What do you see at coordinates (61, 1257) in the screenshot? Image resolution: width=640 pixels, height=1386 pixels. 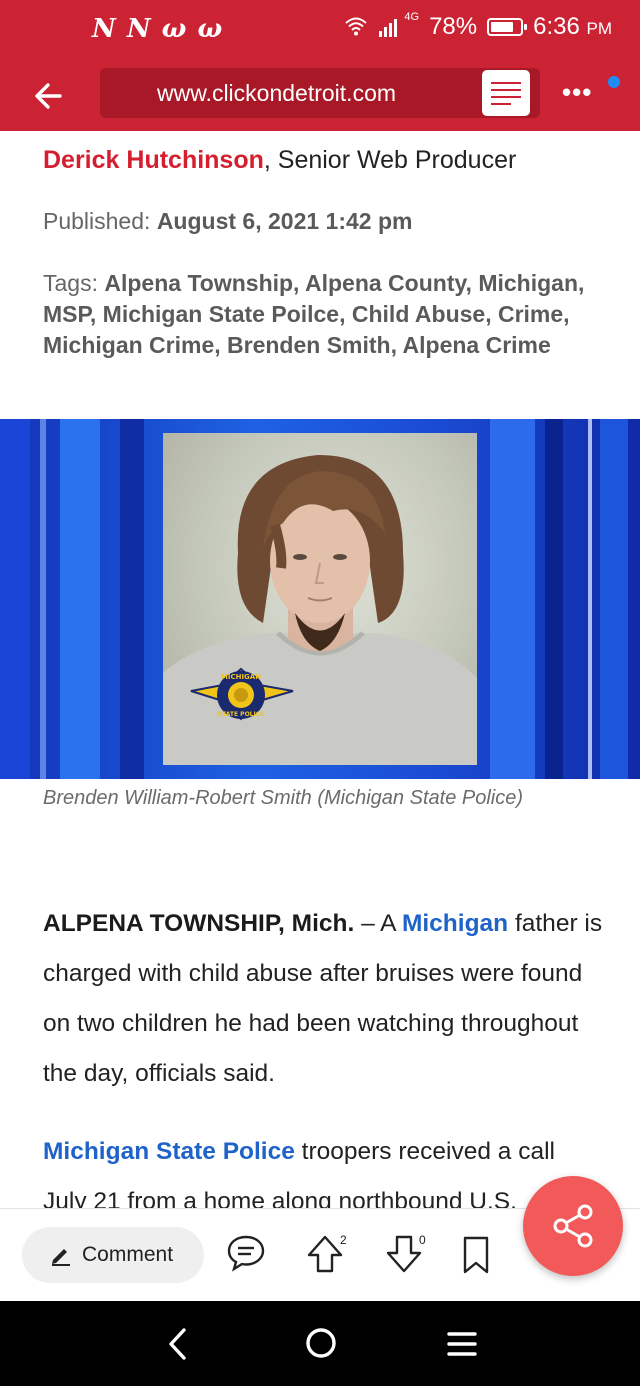 I see `edit-icon` at bounding box center [61, 1257].